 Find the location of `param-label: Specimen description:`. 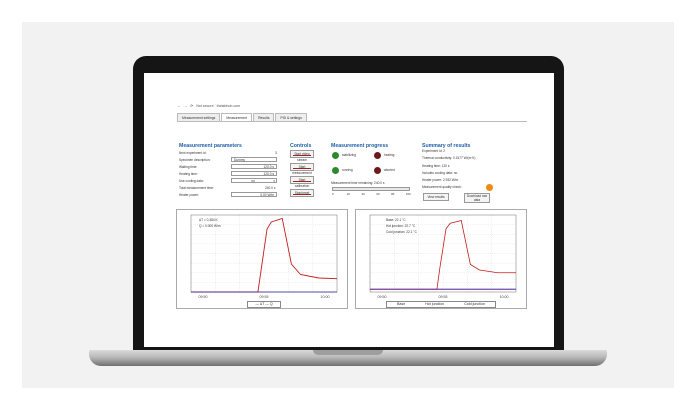

param-label: Specimen description: is located at coordinates (195, 159).